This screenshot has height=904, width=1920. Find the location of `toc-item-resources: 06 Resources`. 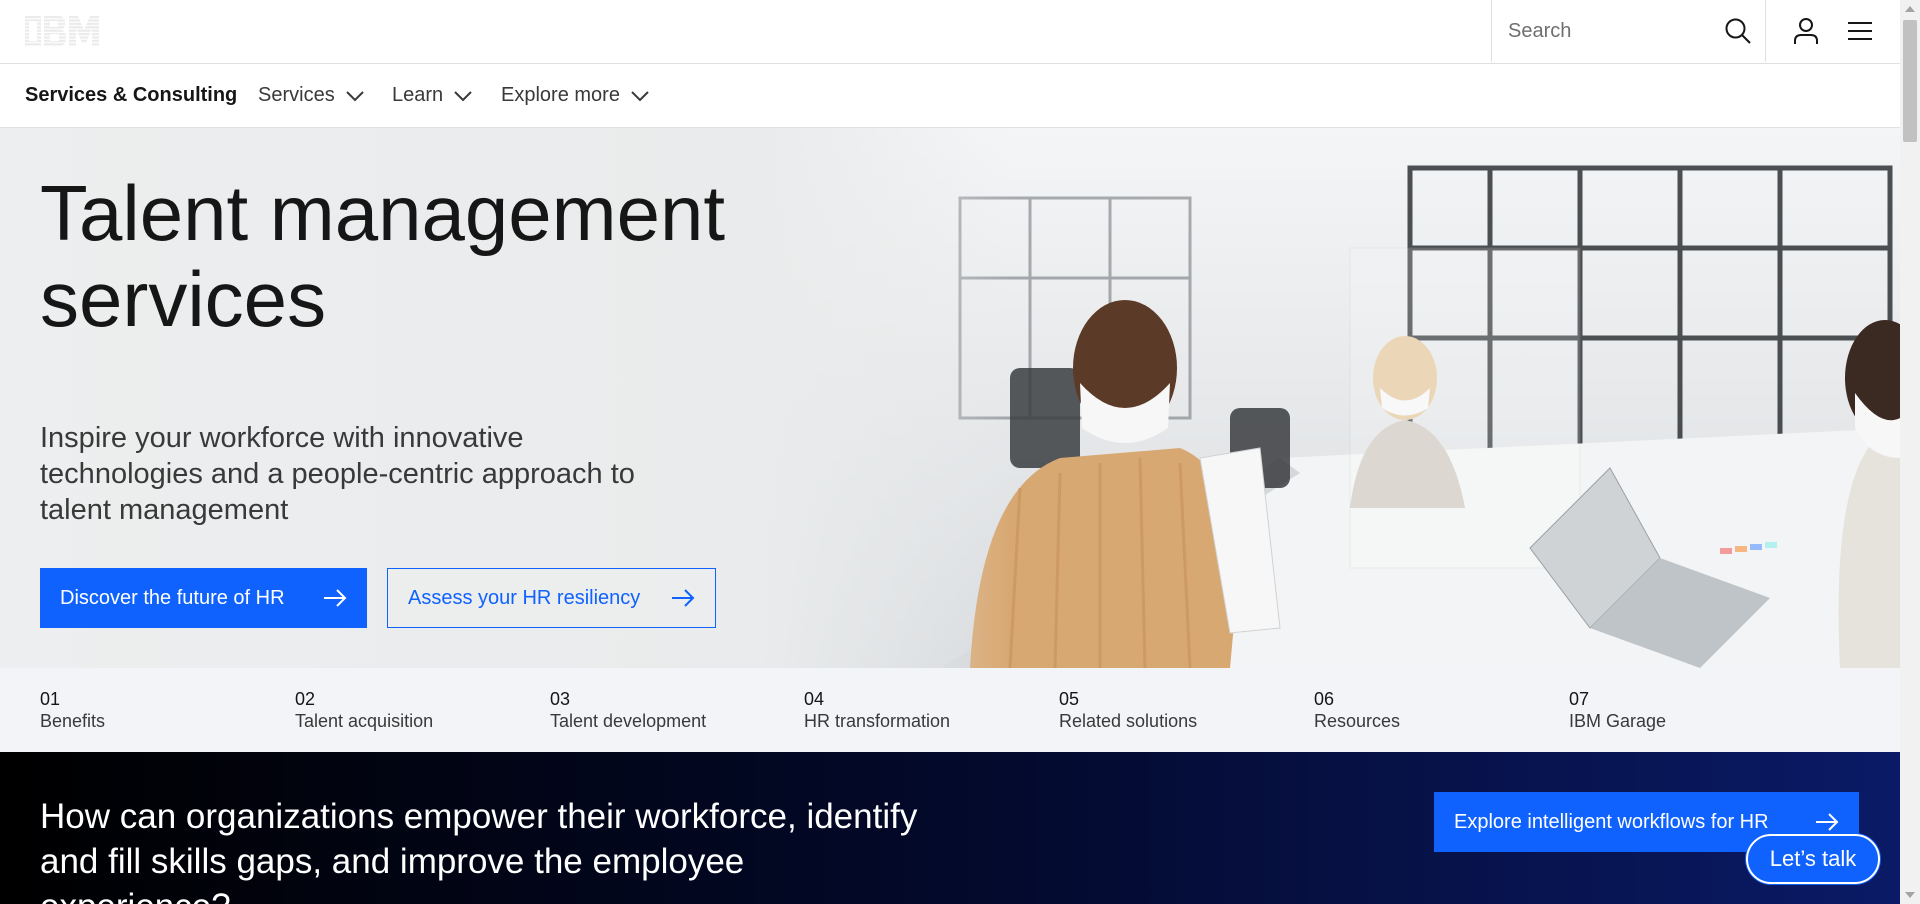

toc-item-resources: 06 Resources is located at coordinates (1357, 710).